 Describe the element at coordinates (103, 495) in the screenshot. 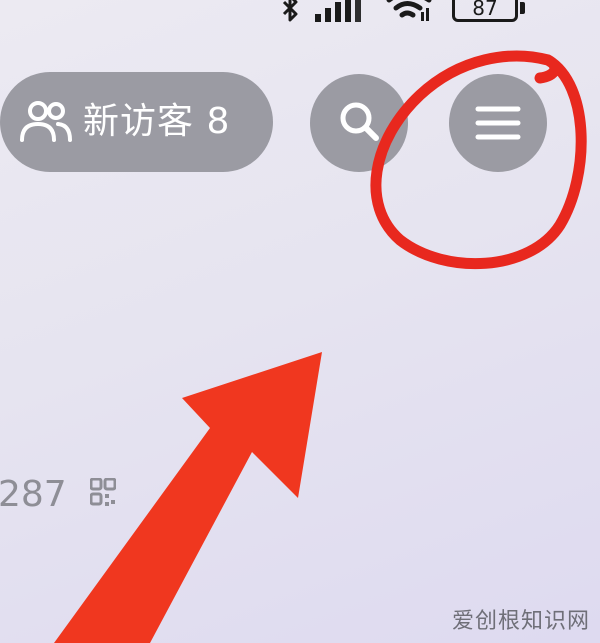

I see `qr-code-icon` at that location.